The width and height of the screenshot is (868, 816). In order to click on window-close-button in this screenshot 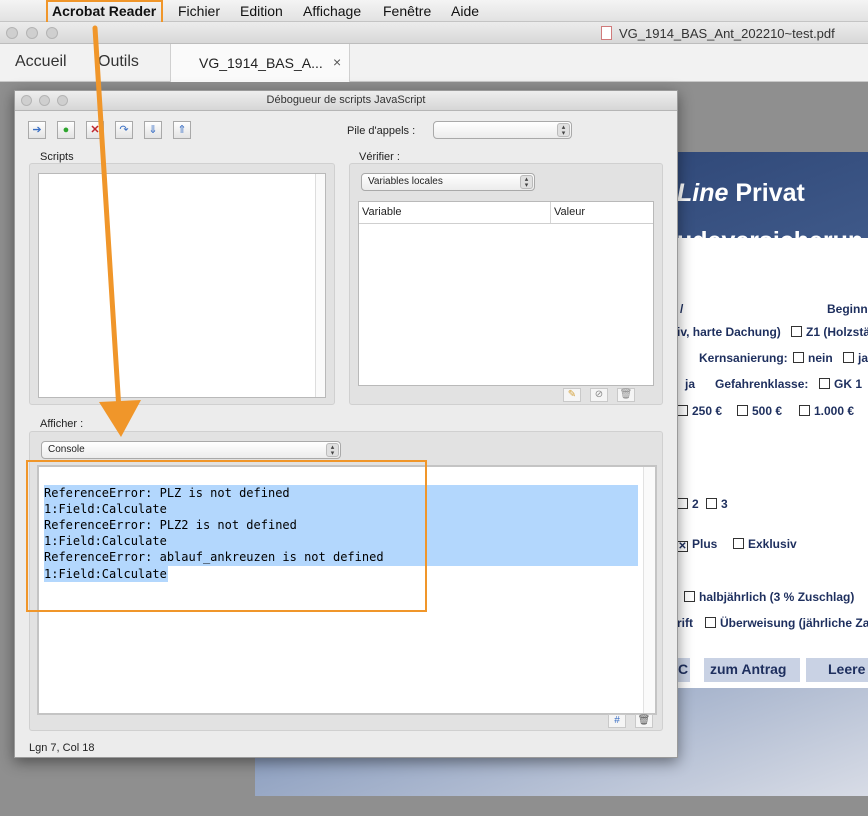, I will do `click(12, 33)`.